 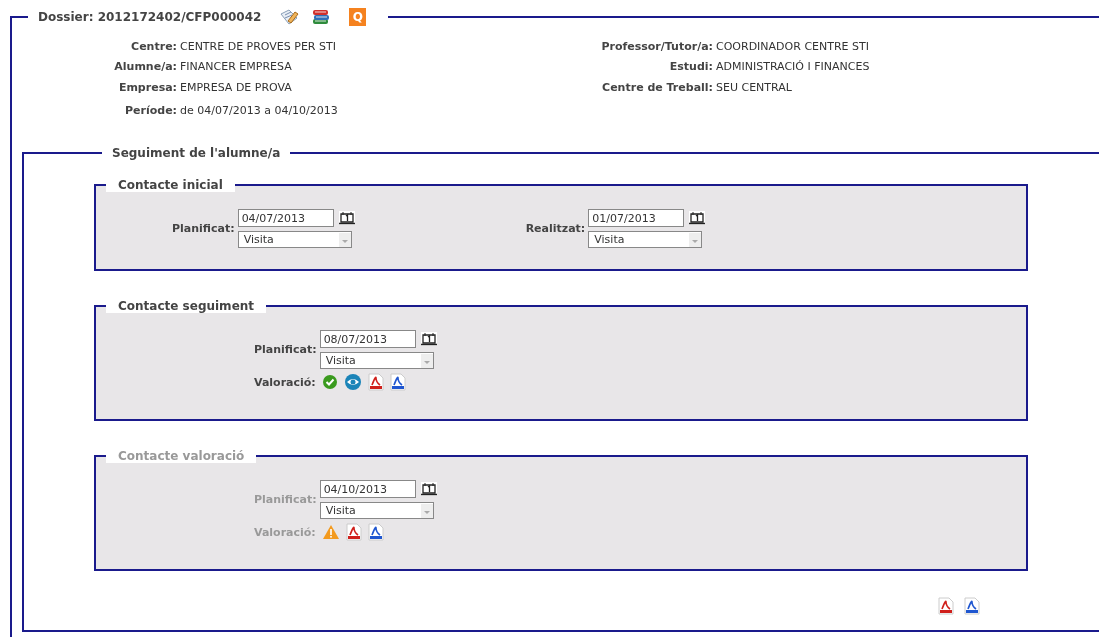 I want to click on field-value: EMPRESA DE PROVA, so click(x=236, y=87).